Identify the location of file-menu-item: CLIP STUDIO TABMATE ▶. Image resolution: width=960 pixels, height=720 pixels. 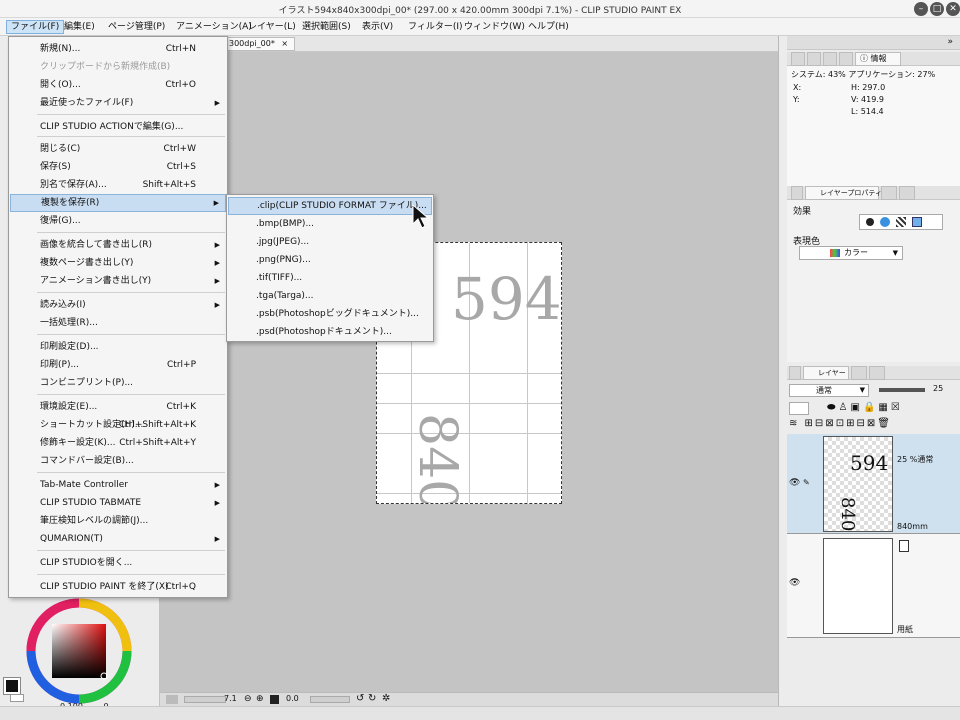
(118, 503).